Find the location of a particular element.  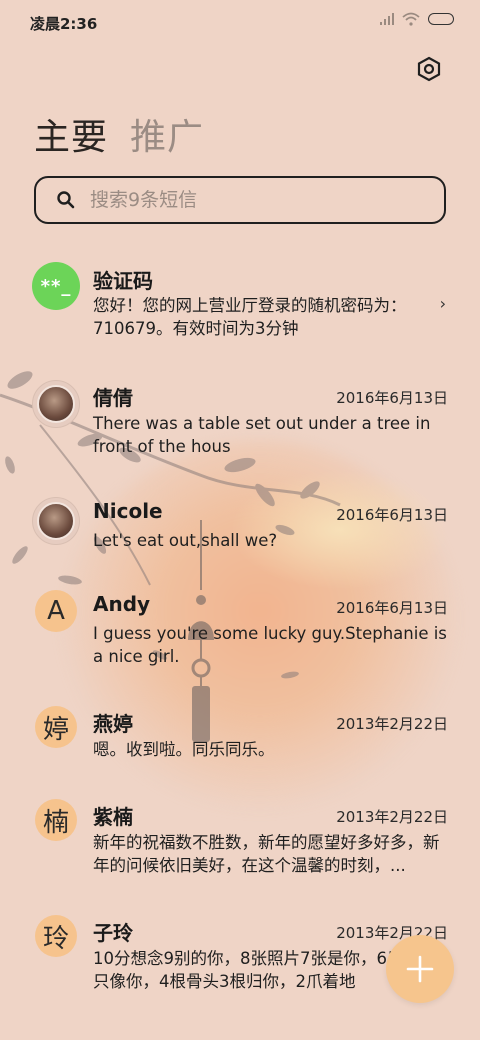

message-preview: Let's eat out,shall we? is located at coordinates (185, 540).